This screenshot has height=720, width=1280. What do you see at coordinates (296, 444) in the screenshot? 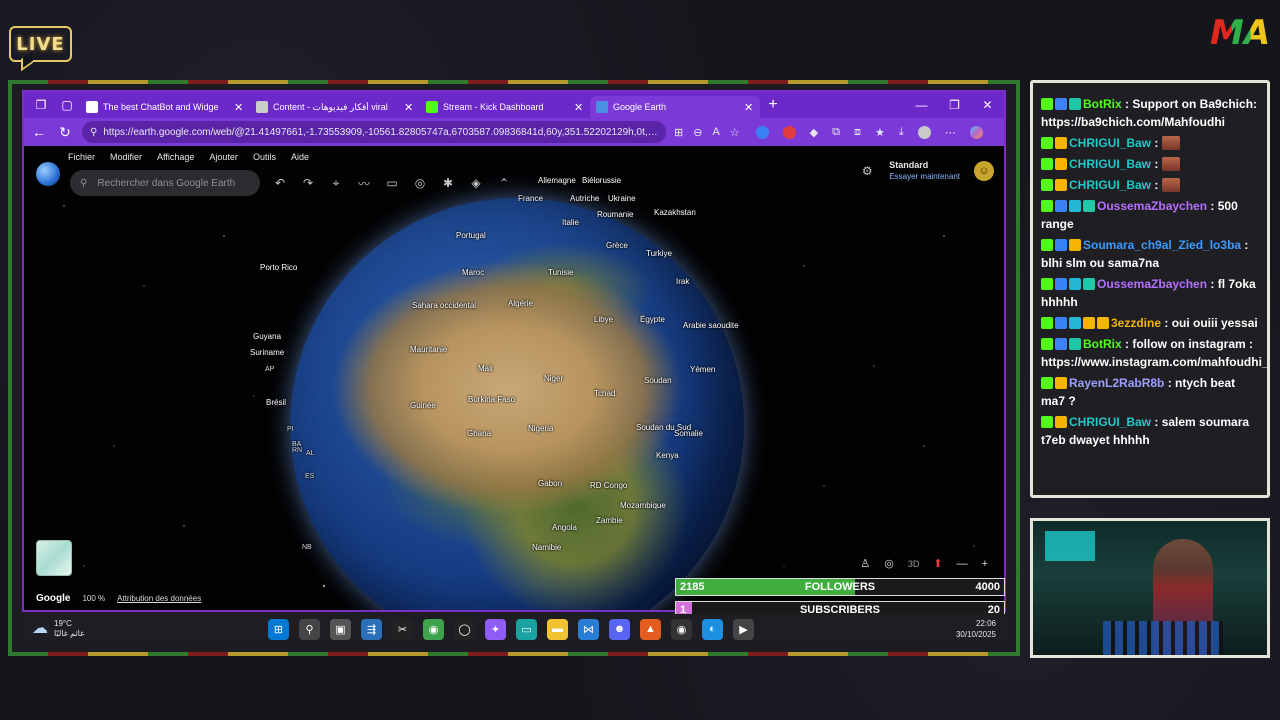
I see `map-place-label: BA` at bounding box center [296, 444].